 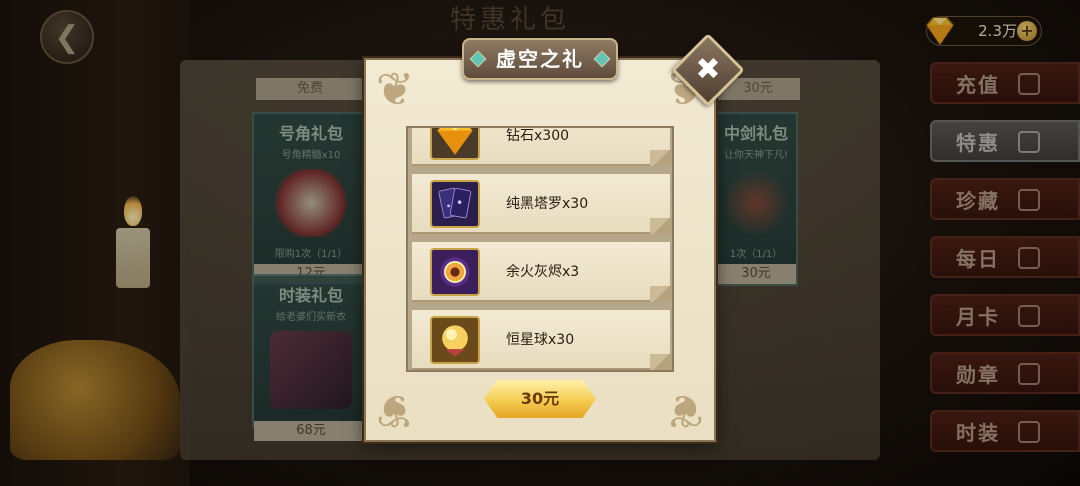 I want to click on item-name: 恒星球x30, so click(x=540, y=340).